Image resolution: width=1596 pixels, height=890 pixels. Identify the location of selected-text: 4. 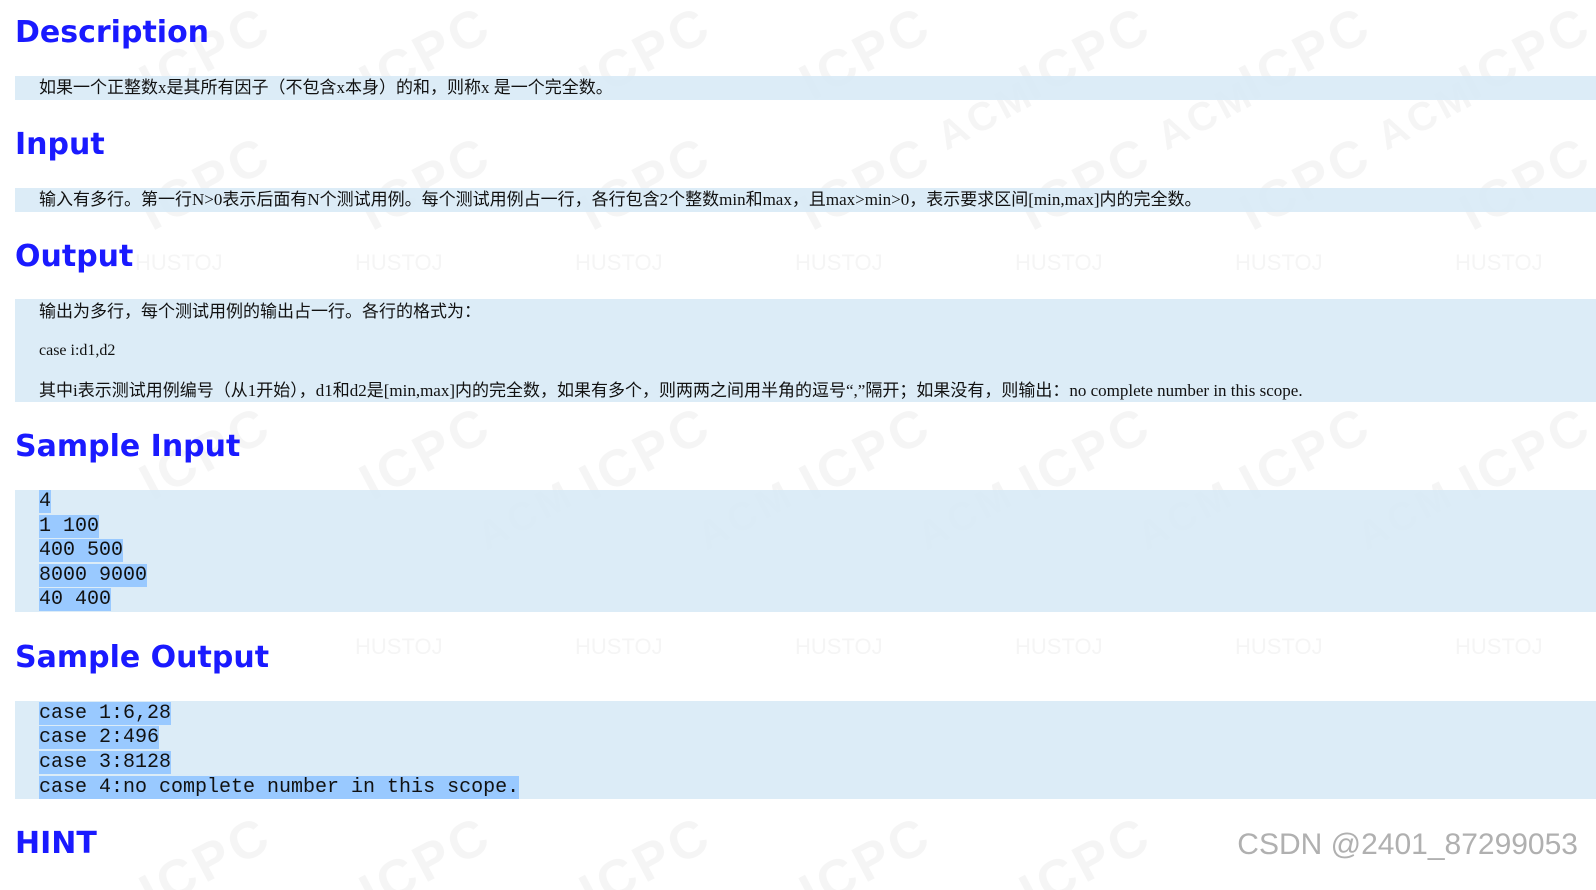
(45, 501).